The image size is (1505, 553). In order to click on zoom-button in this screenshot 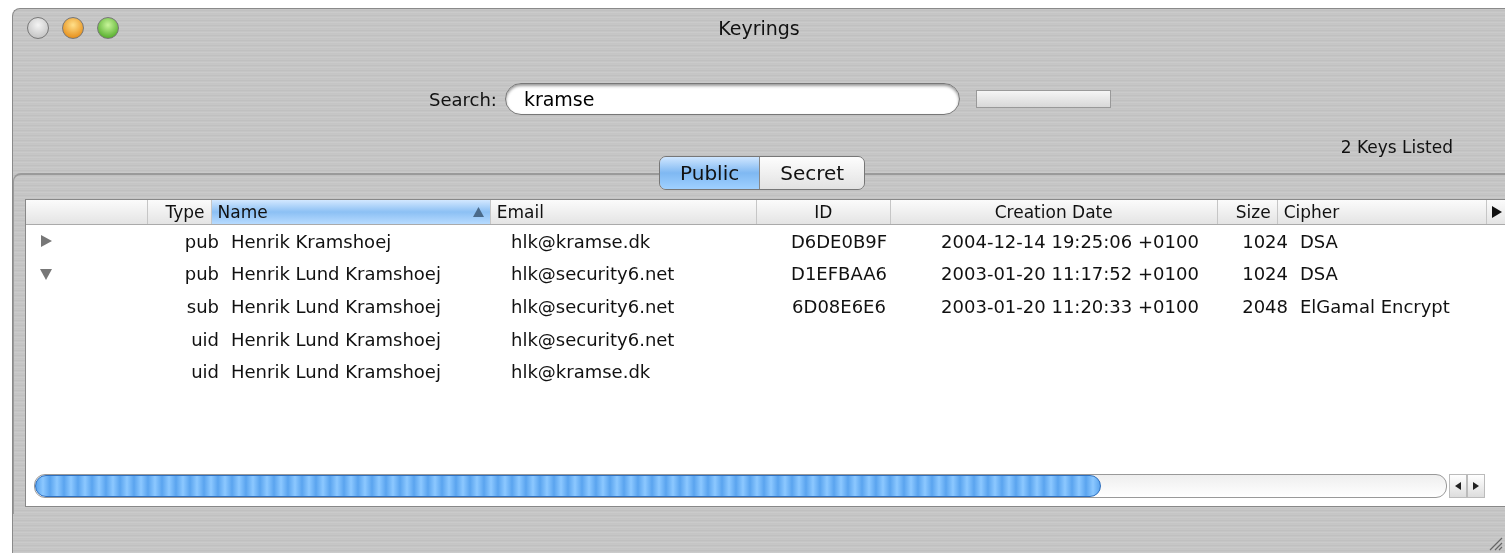, I will do `click(108, 28)`.